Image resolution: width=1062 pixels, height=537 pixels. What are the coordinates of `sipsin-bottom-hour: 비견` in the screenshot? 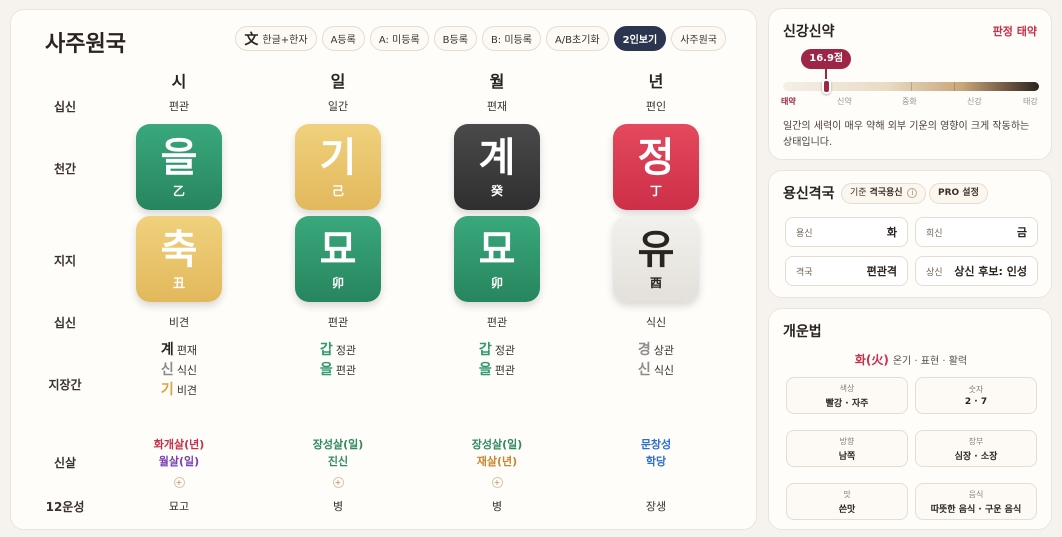 It's located at (179, 322).